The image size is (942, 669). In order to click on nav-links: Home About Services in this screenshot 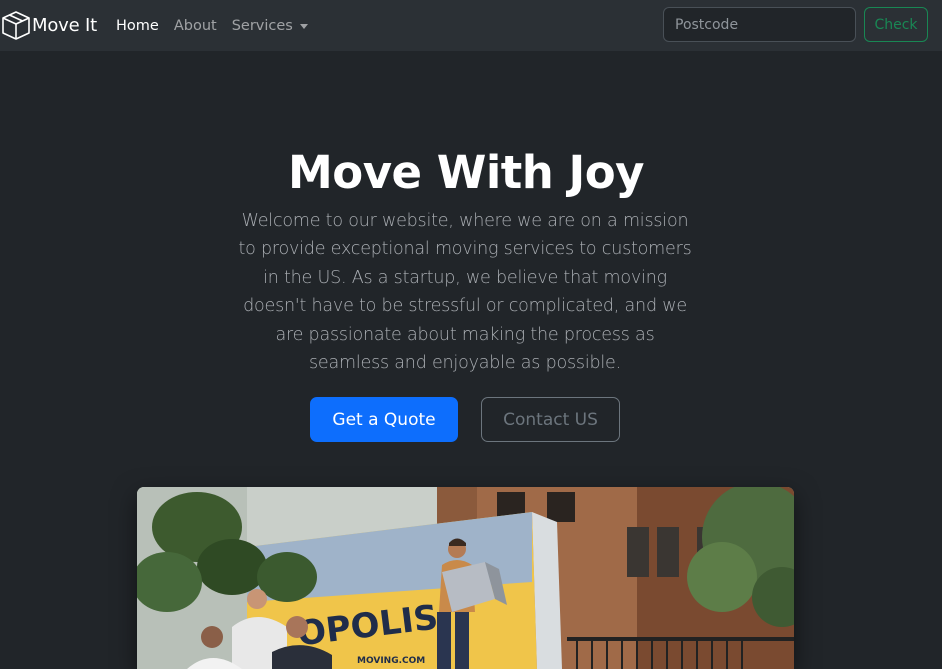, I will do `click(219, 25)`.